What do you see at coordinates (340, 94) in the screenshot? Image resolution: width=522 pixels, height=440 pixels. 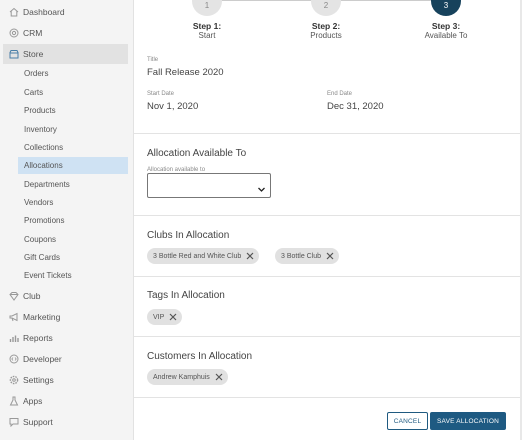 I see `end-date-label: End Date` at bounding box center [340, 94].